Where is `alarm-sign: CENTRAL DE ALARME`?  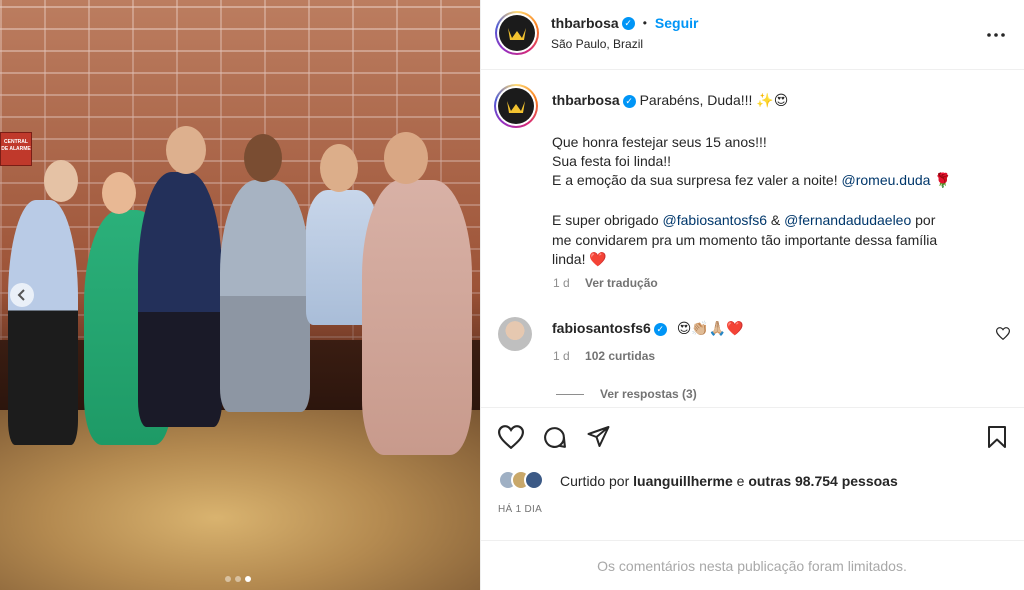 alarm-sign: CENTRAL DE ALARME is located at coordinates (16, 149).